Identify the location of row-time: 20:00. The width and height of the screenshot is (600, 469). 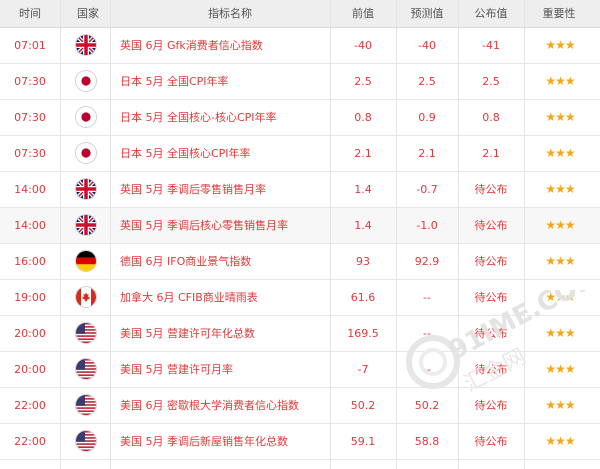
(30, 369).